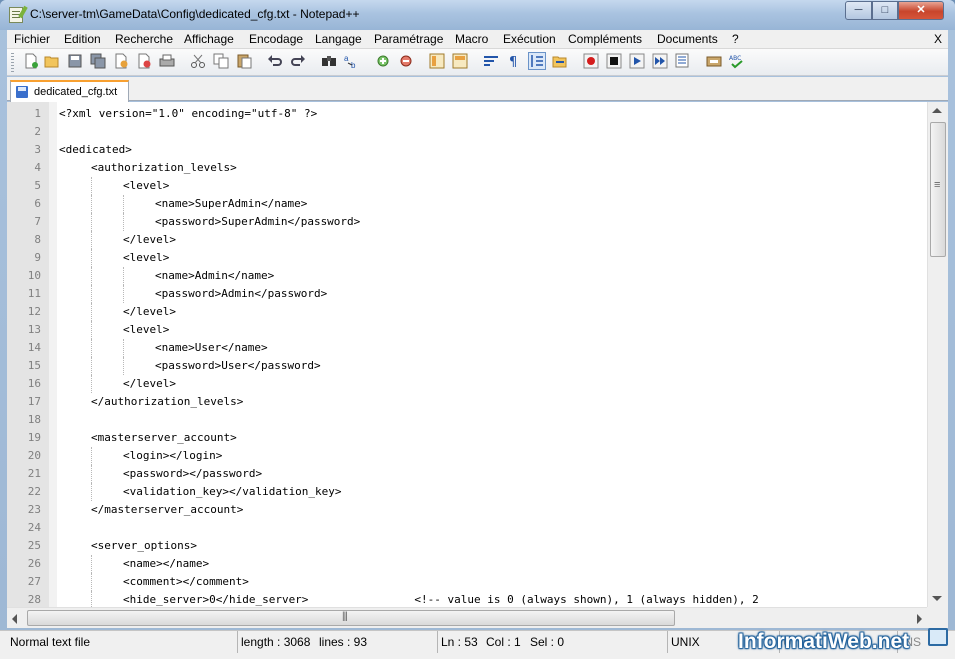 The height and width of the screenshot is (659, 955). Describe the element at coordinates (244, 61) in the screenshot. I see `paste-icon` at that location.